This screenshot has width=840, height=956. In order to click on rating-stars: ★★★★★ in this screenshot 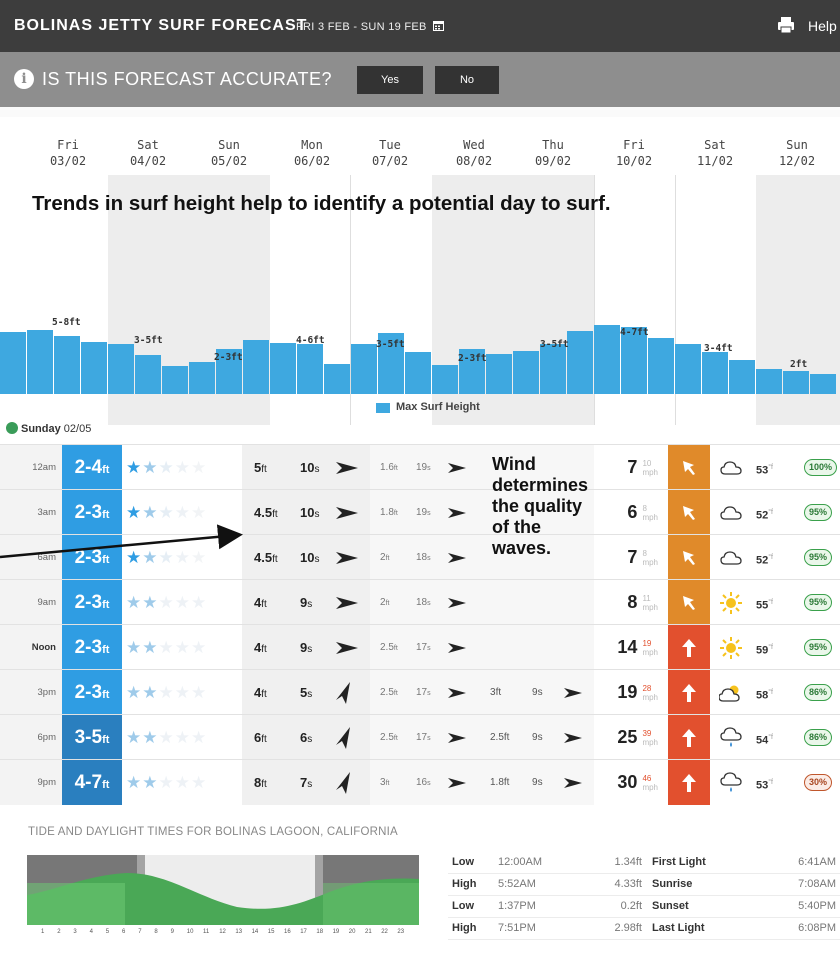, I will do `click(167, 737)`.